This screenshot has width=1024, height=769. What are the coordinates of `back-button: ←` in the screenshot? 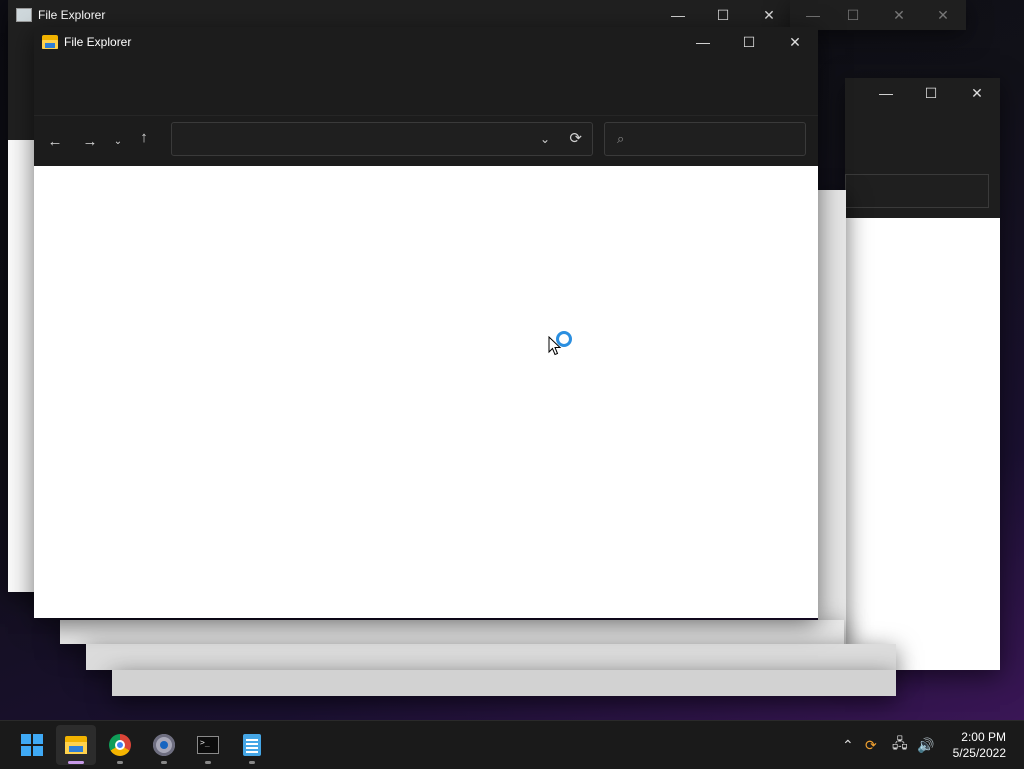 It's located at (55, 141).